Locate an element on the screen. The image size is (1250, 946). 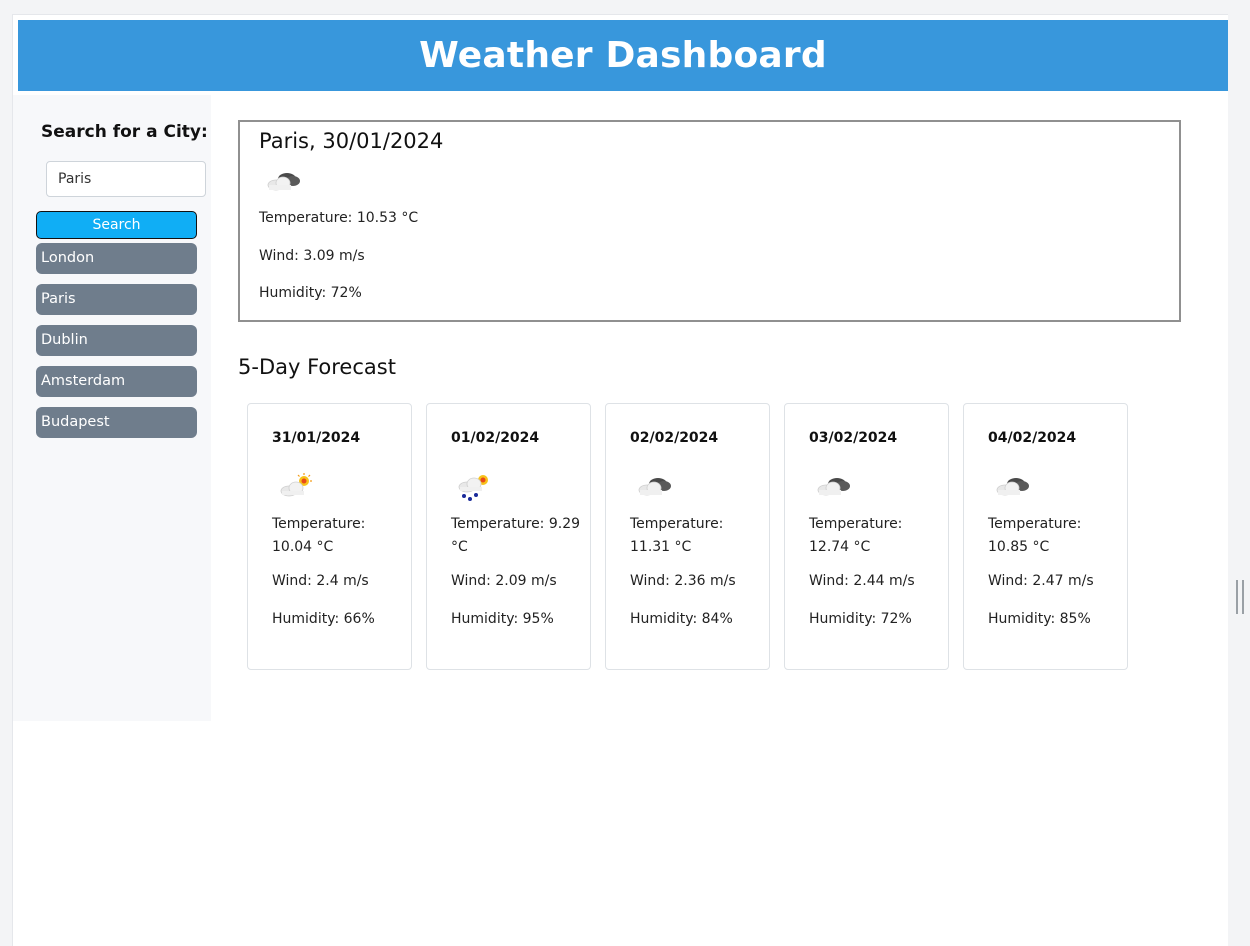
city-button-amsterdam: Amsterdam is located at coordinates (116, 381).